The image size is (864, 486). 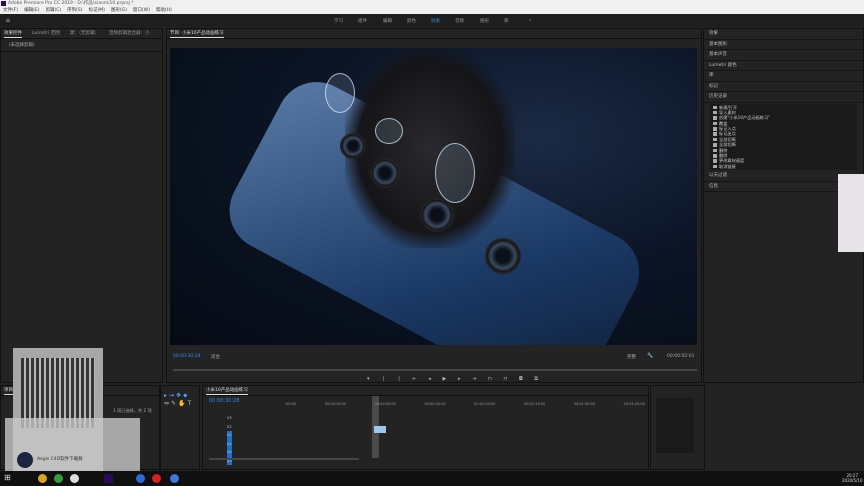 I want to click on ws-editing: 编辑, so click(x=387, y=21).